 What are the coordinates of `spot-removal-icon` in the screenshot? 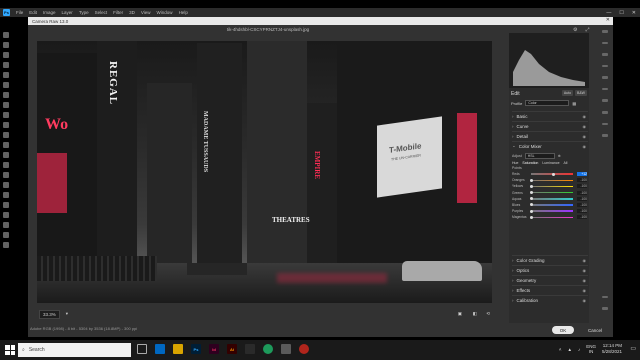 It's located at (605, 54).